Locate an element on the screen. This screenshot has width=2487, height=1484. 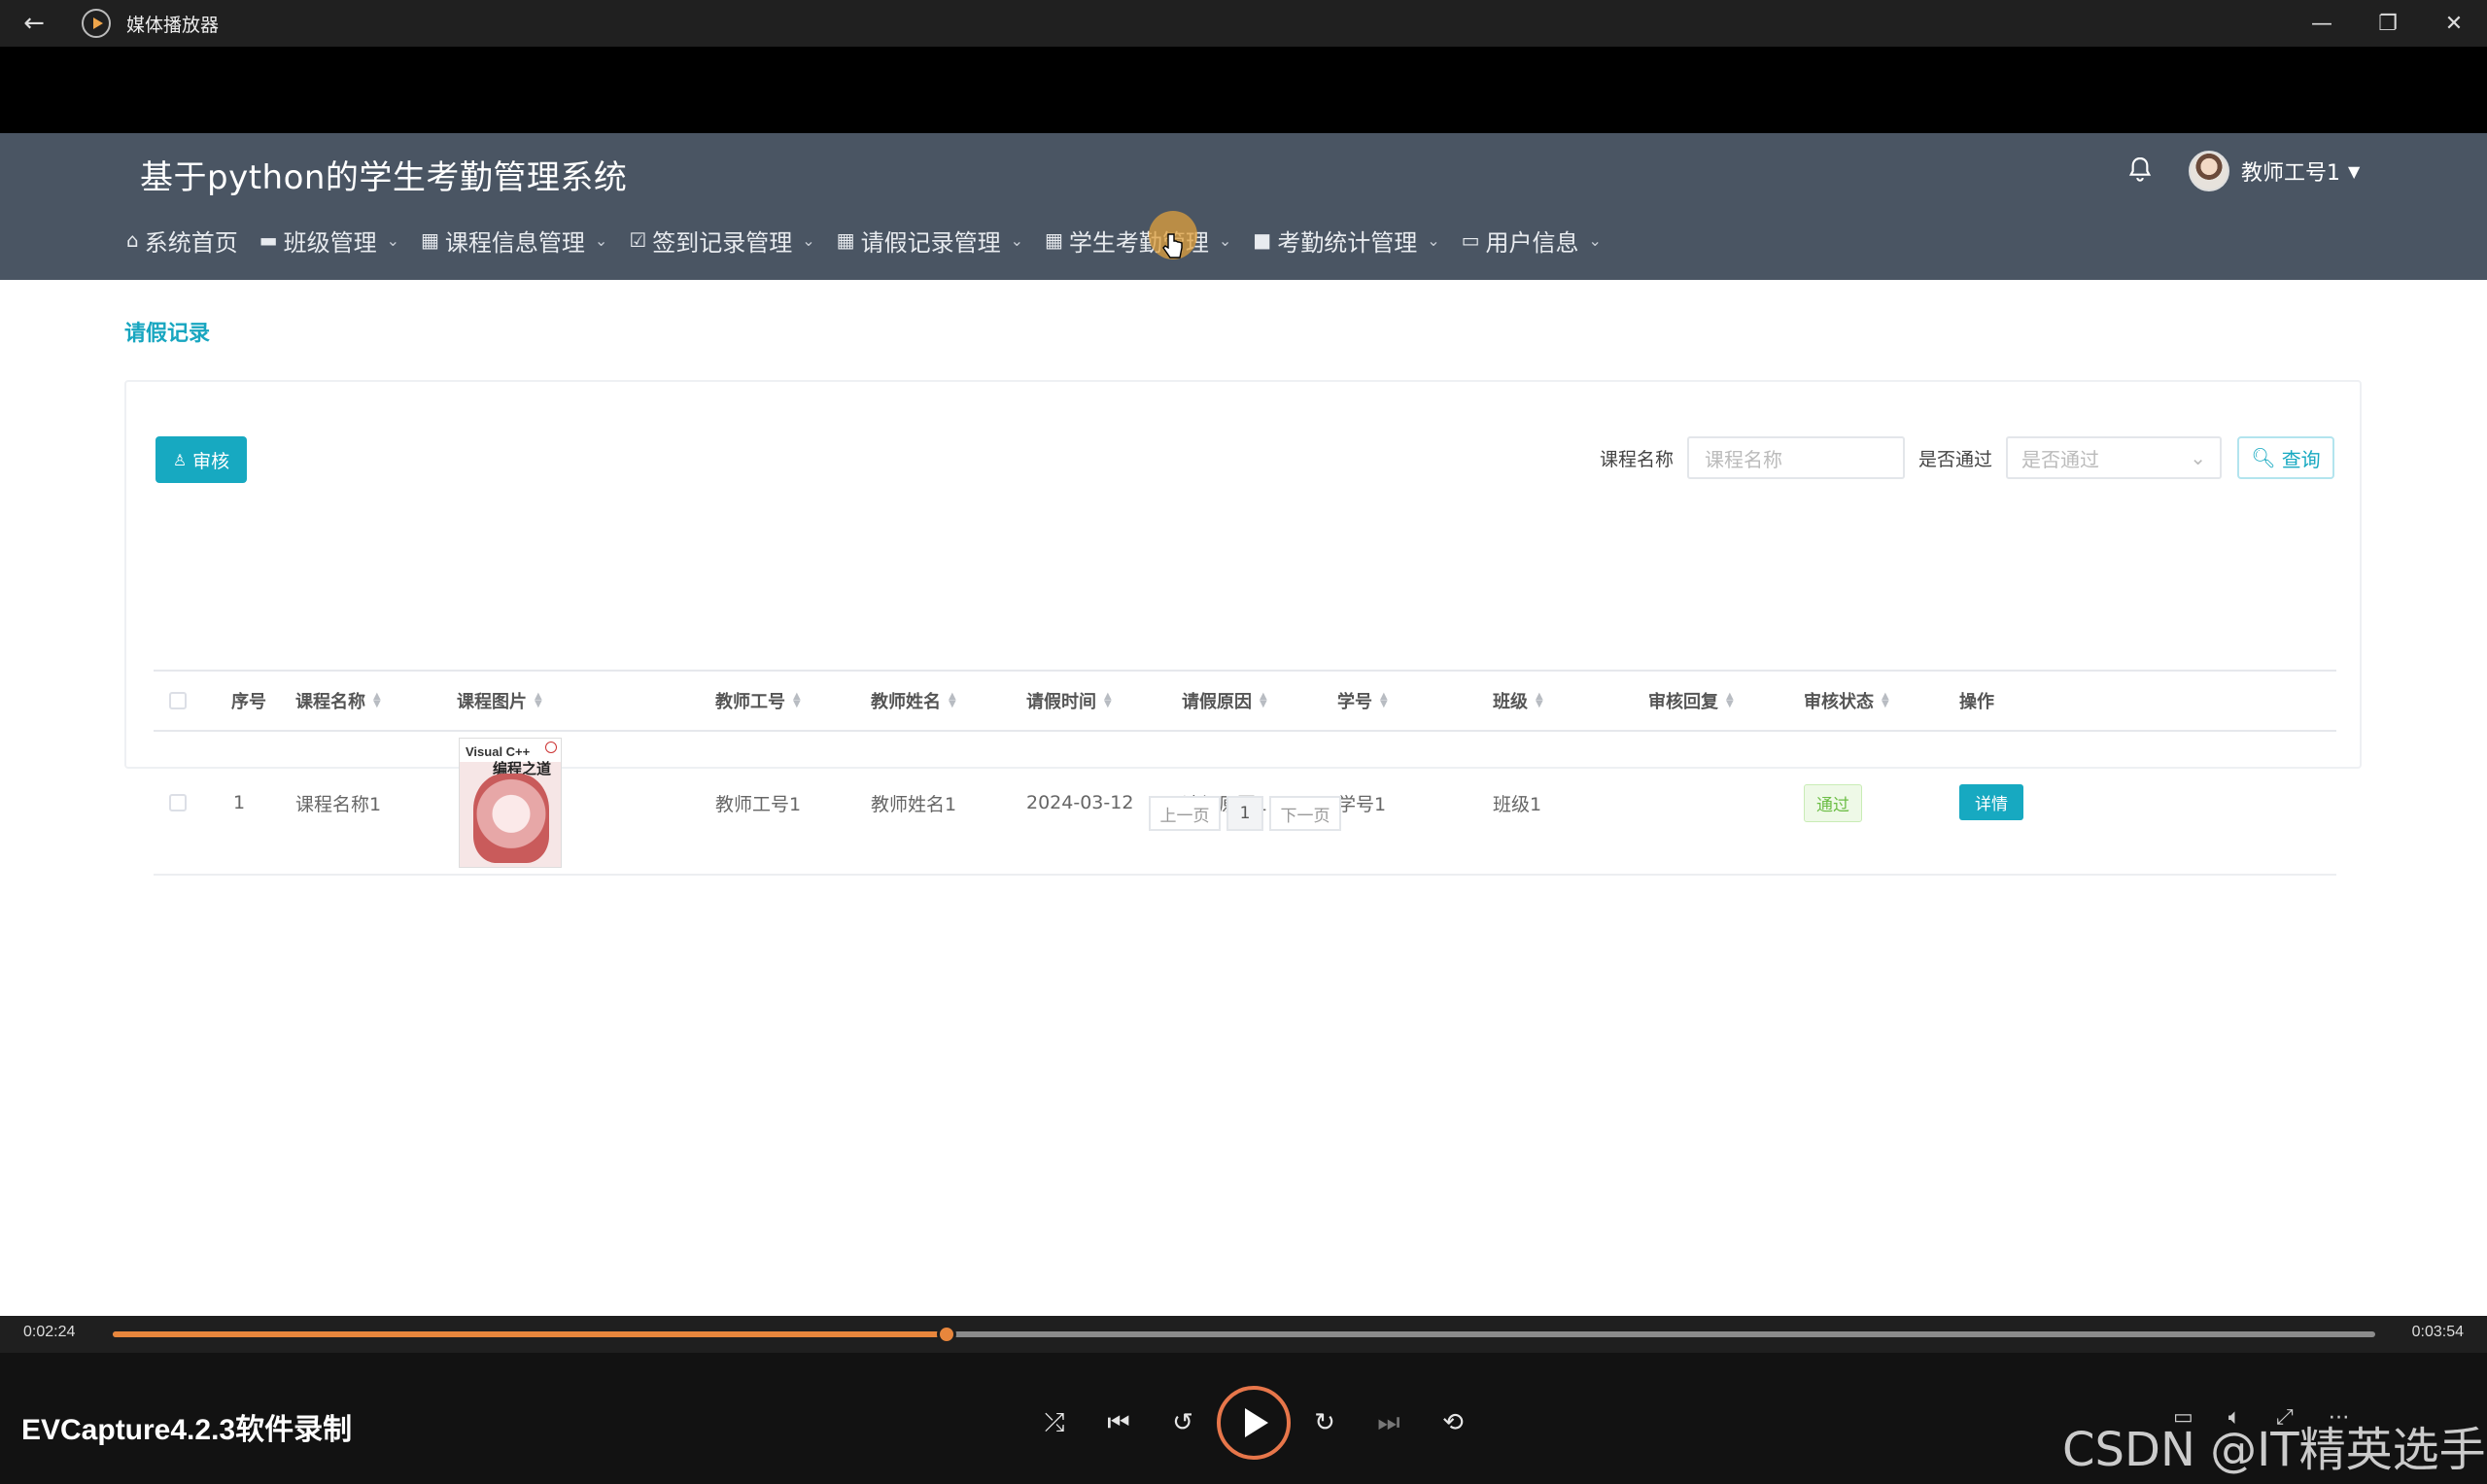
nav-label: 班级管理 is located at coordinates (330, 242).